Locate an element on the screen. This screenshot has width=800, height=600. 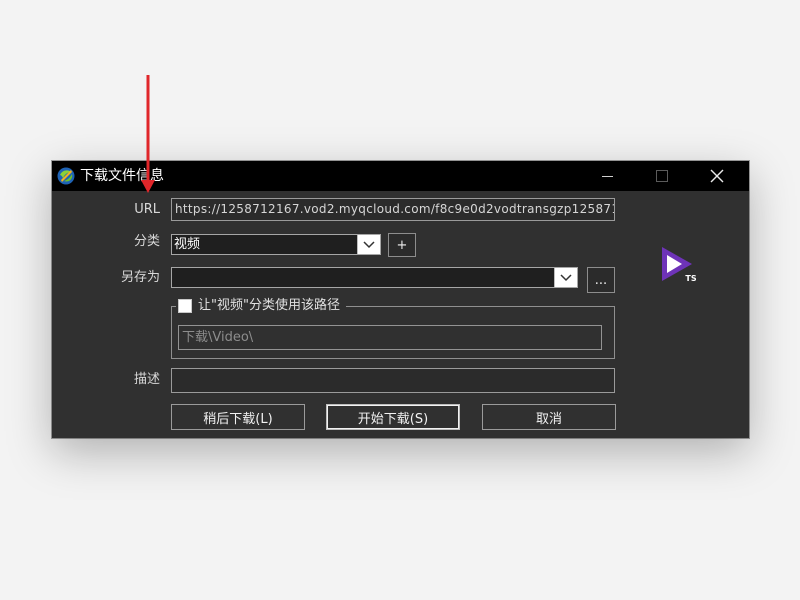
url-label: URL is located at coordinates (147, 209).